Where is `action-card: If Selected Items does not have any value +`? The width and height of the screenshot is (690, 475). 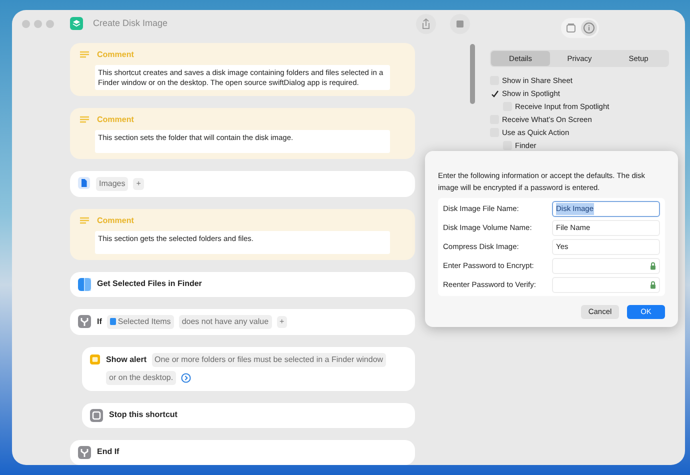 action-card: If Selected Items does not have any value + is located at coordinates (242, 322).